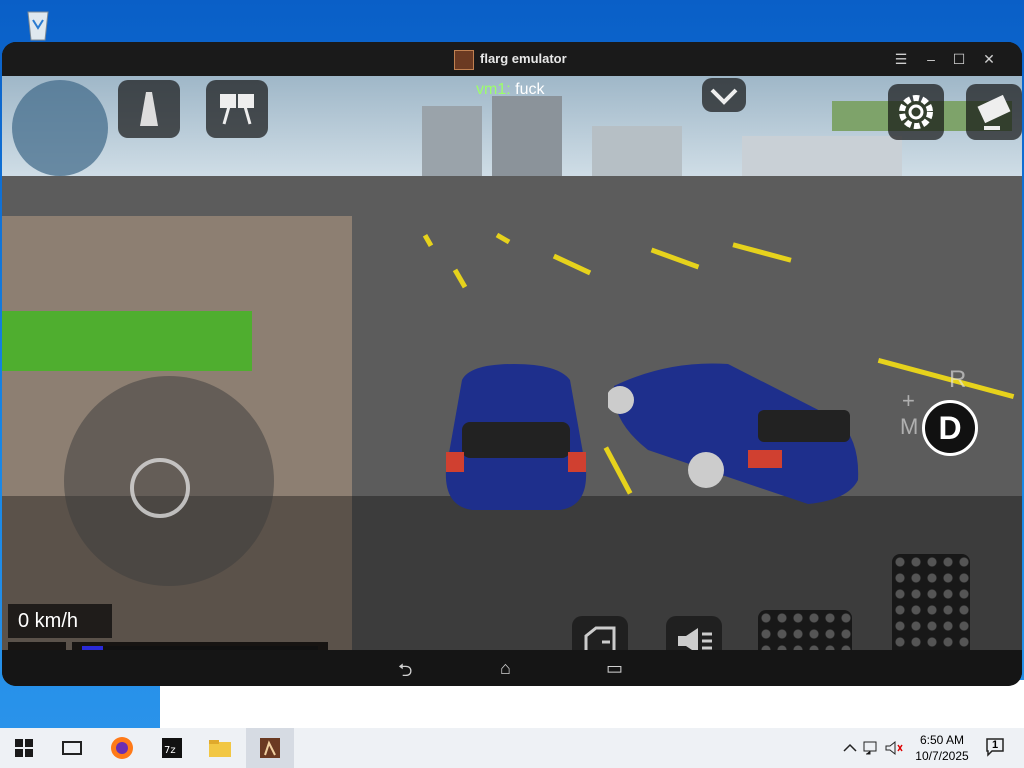  I want to click on file-explorer-icon, so click(220, 748).